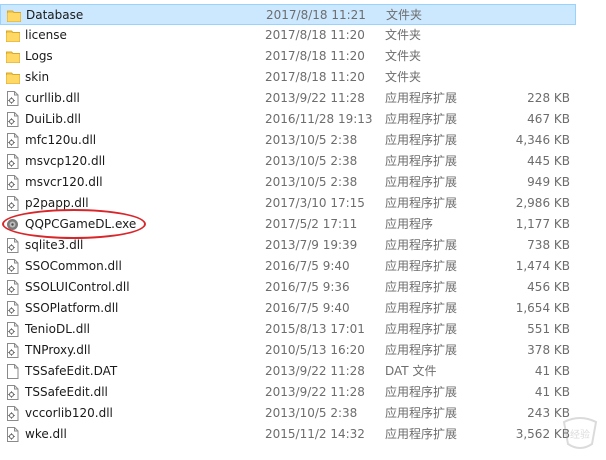 This screenshot has height=460, width=606. What do you see at coordinates (542, 308) in the screenshot?
I see `file-size: 1,654 KB` at bounding box center [542, 308].